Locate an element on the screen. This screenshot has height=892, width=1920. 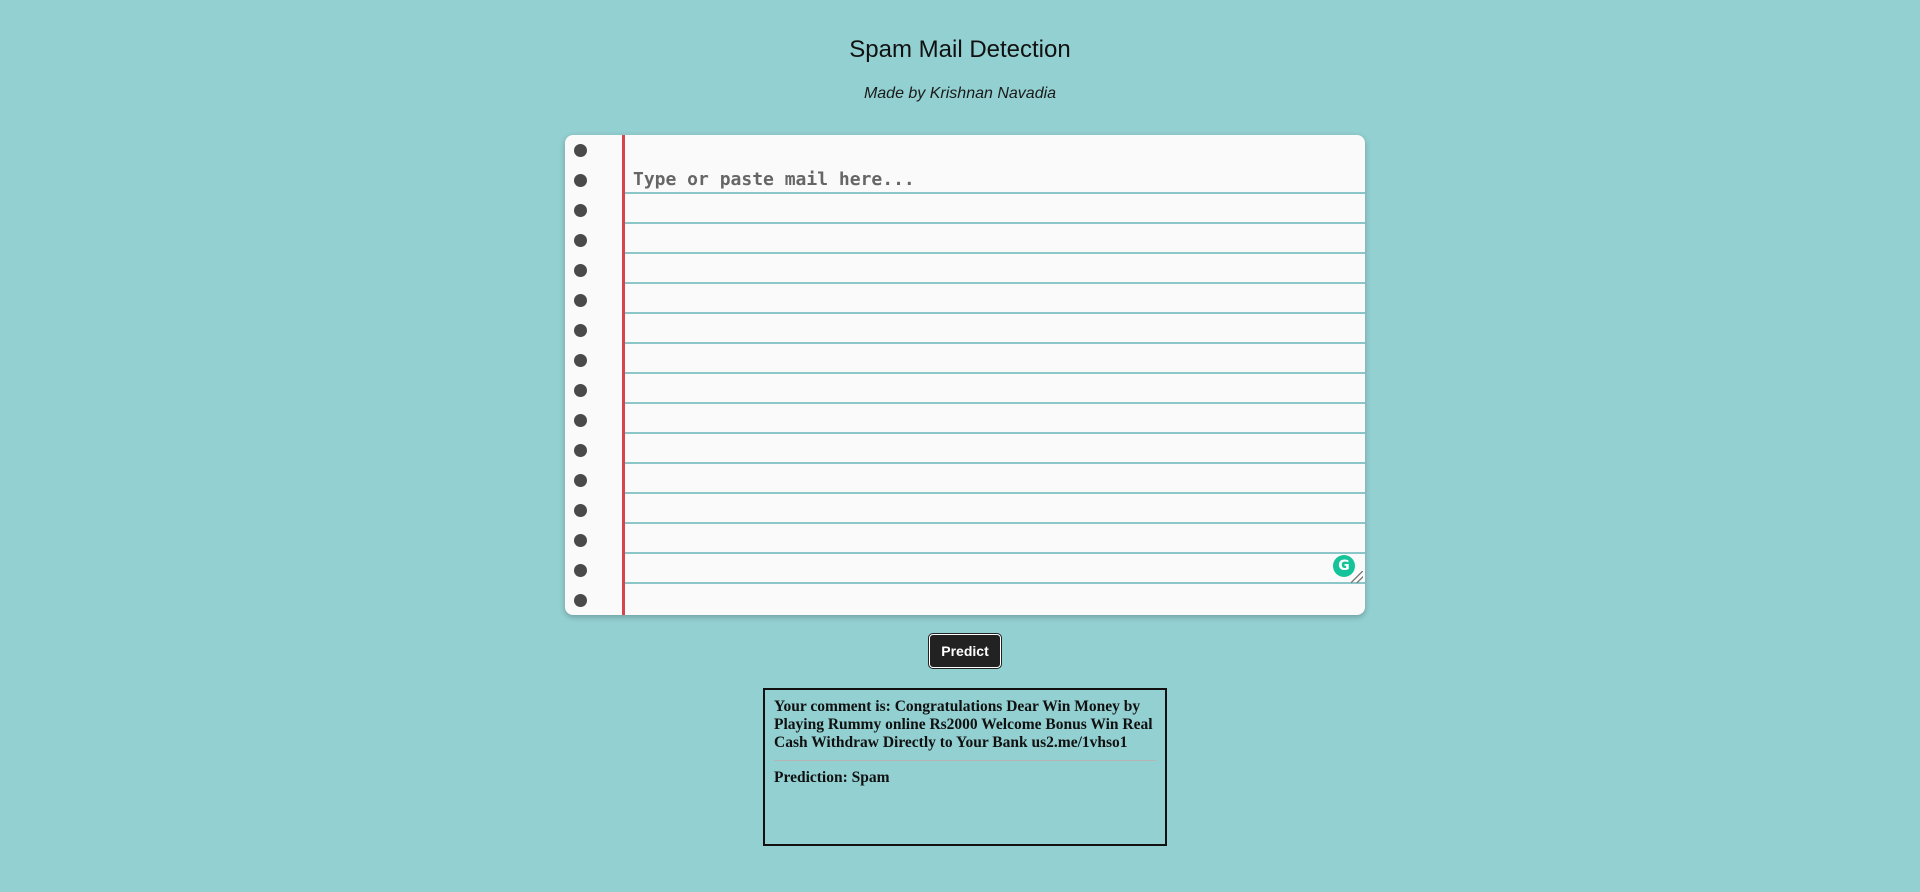
author-credit: Made by Krishnan Navadia is located at coordinates (960, 93).